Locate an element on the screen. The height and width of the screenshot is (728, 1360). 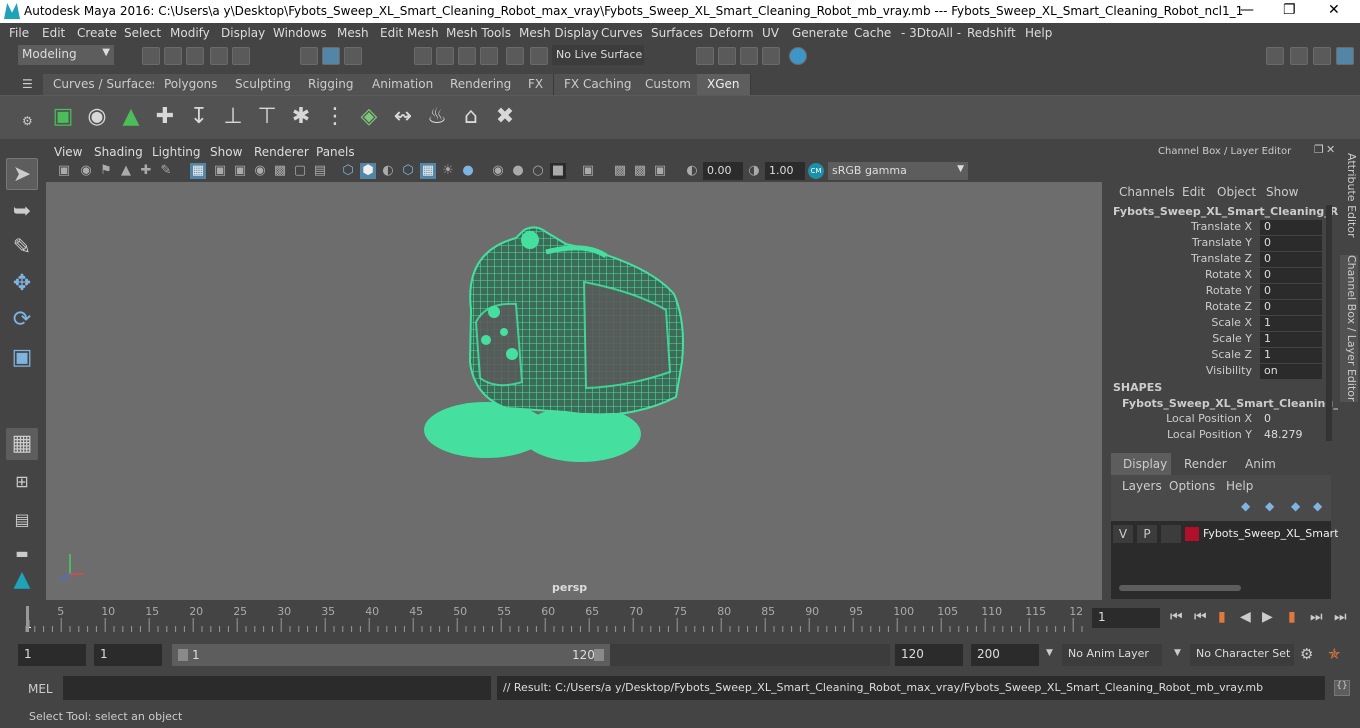
grease-pencil-icon: ✎ is located at coordinates (166, 171).